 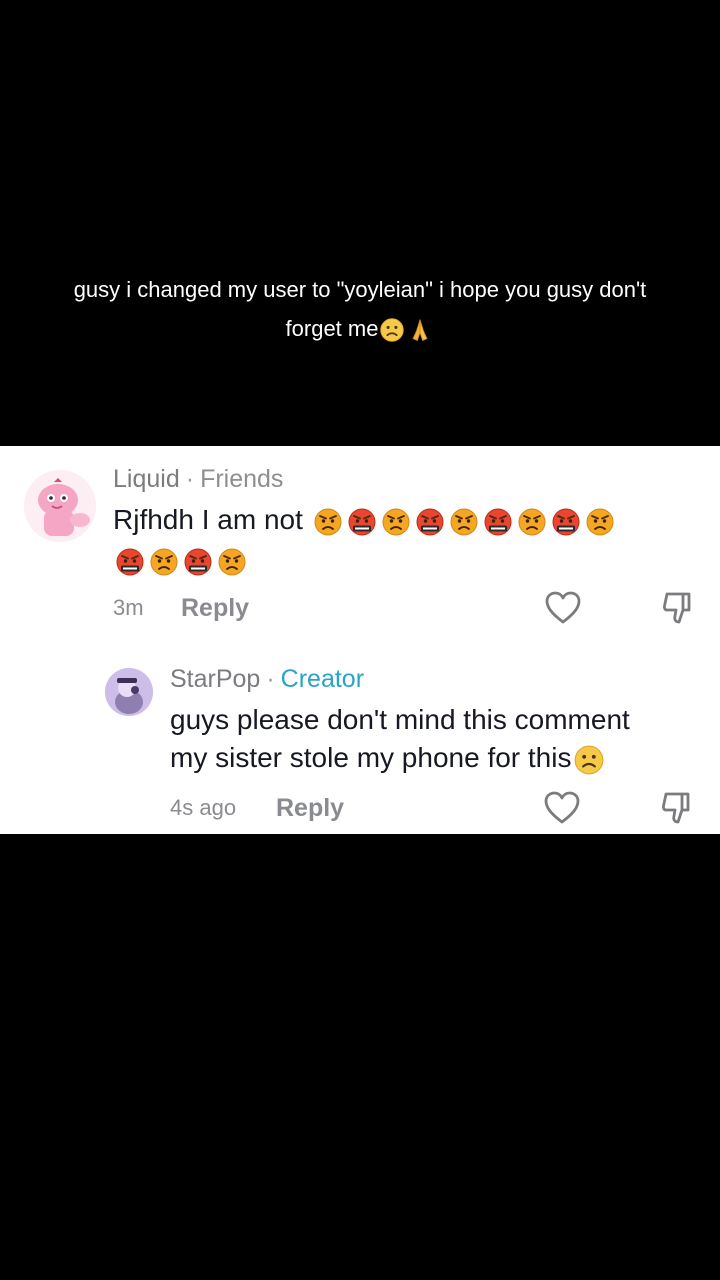 What do you see at coordinates (371, 757) in the screenshot?
I see `comment-2-text-line2: my sister stole my phone for this` at bounding box center [371, 757].